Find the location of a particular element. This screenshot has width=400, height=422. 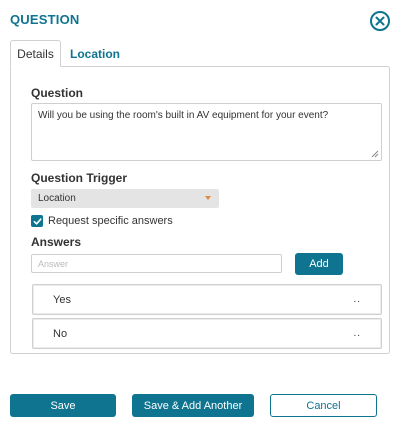

dialog-title: QUESTION is located at coordinates (45, 19).